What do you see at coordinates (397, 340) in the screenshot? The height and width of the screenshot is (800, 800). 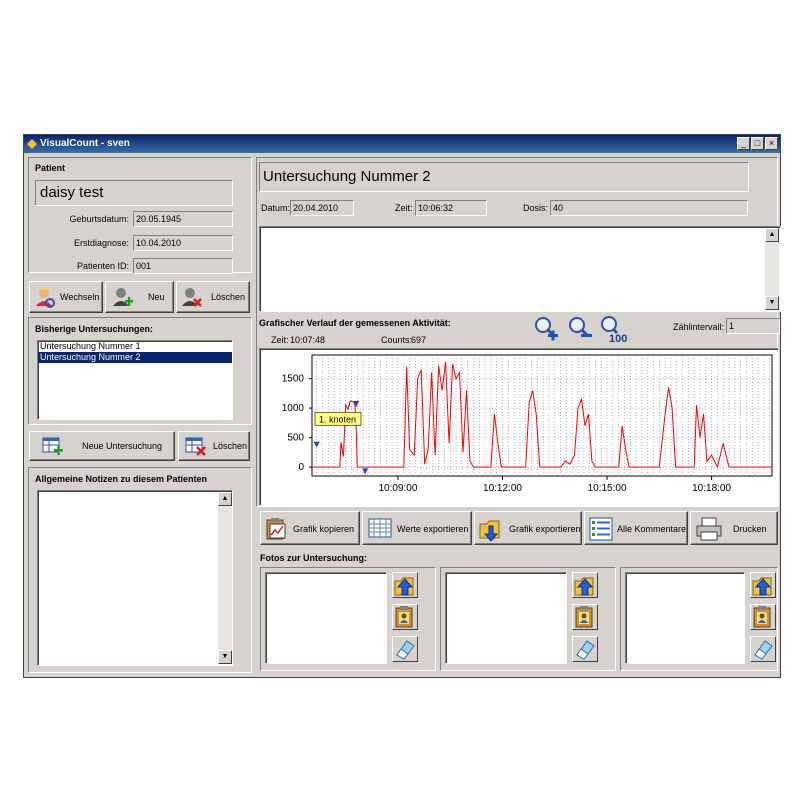 I see `counts-label: Counts:` at bounding box center [397, 340].